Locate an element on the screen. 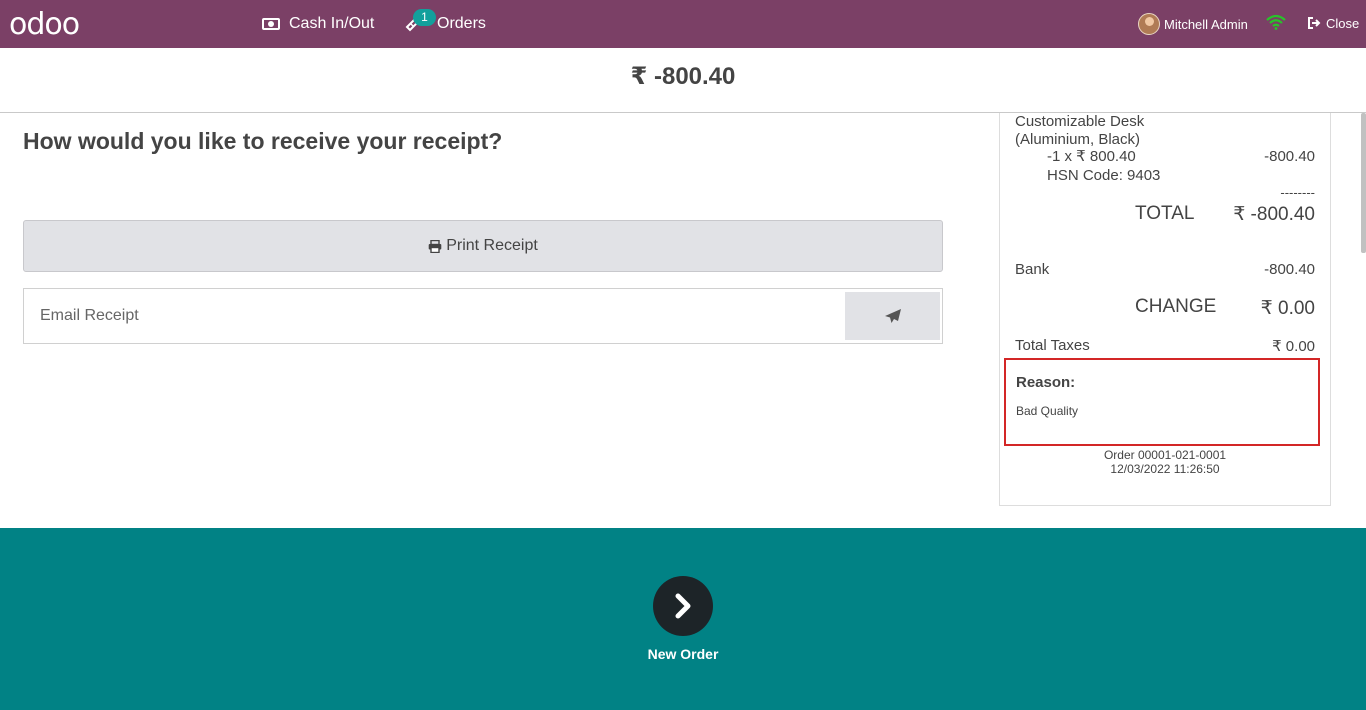 The height and width of the screenshot is (710, 1366). money-icon is located at coordinates (271, 24).